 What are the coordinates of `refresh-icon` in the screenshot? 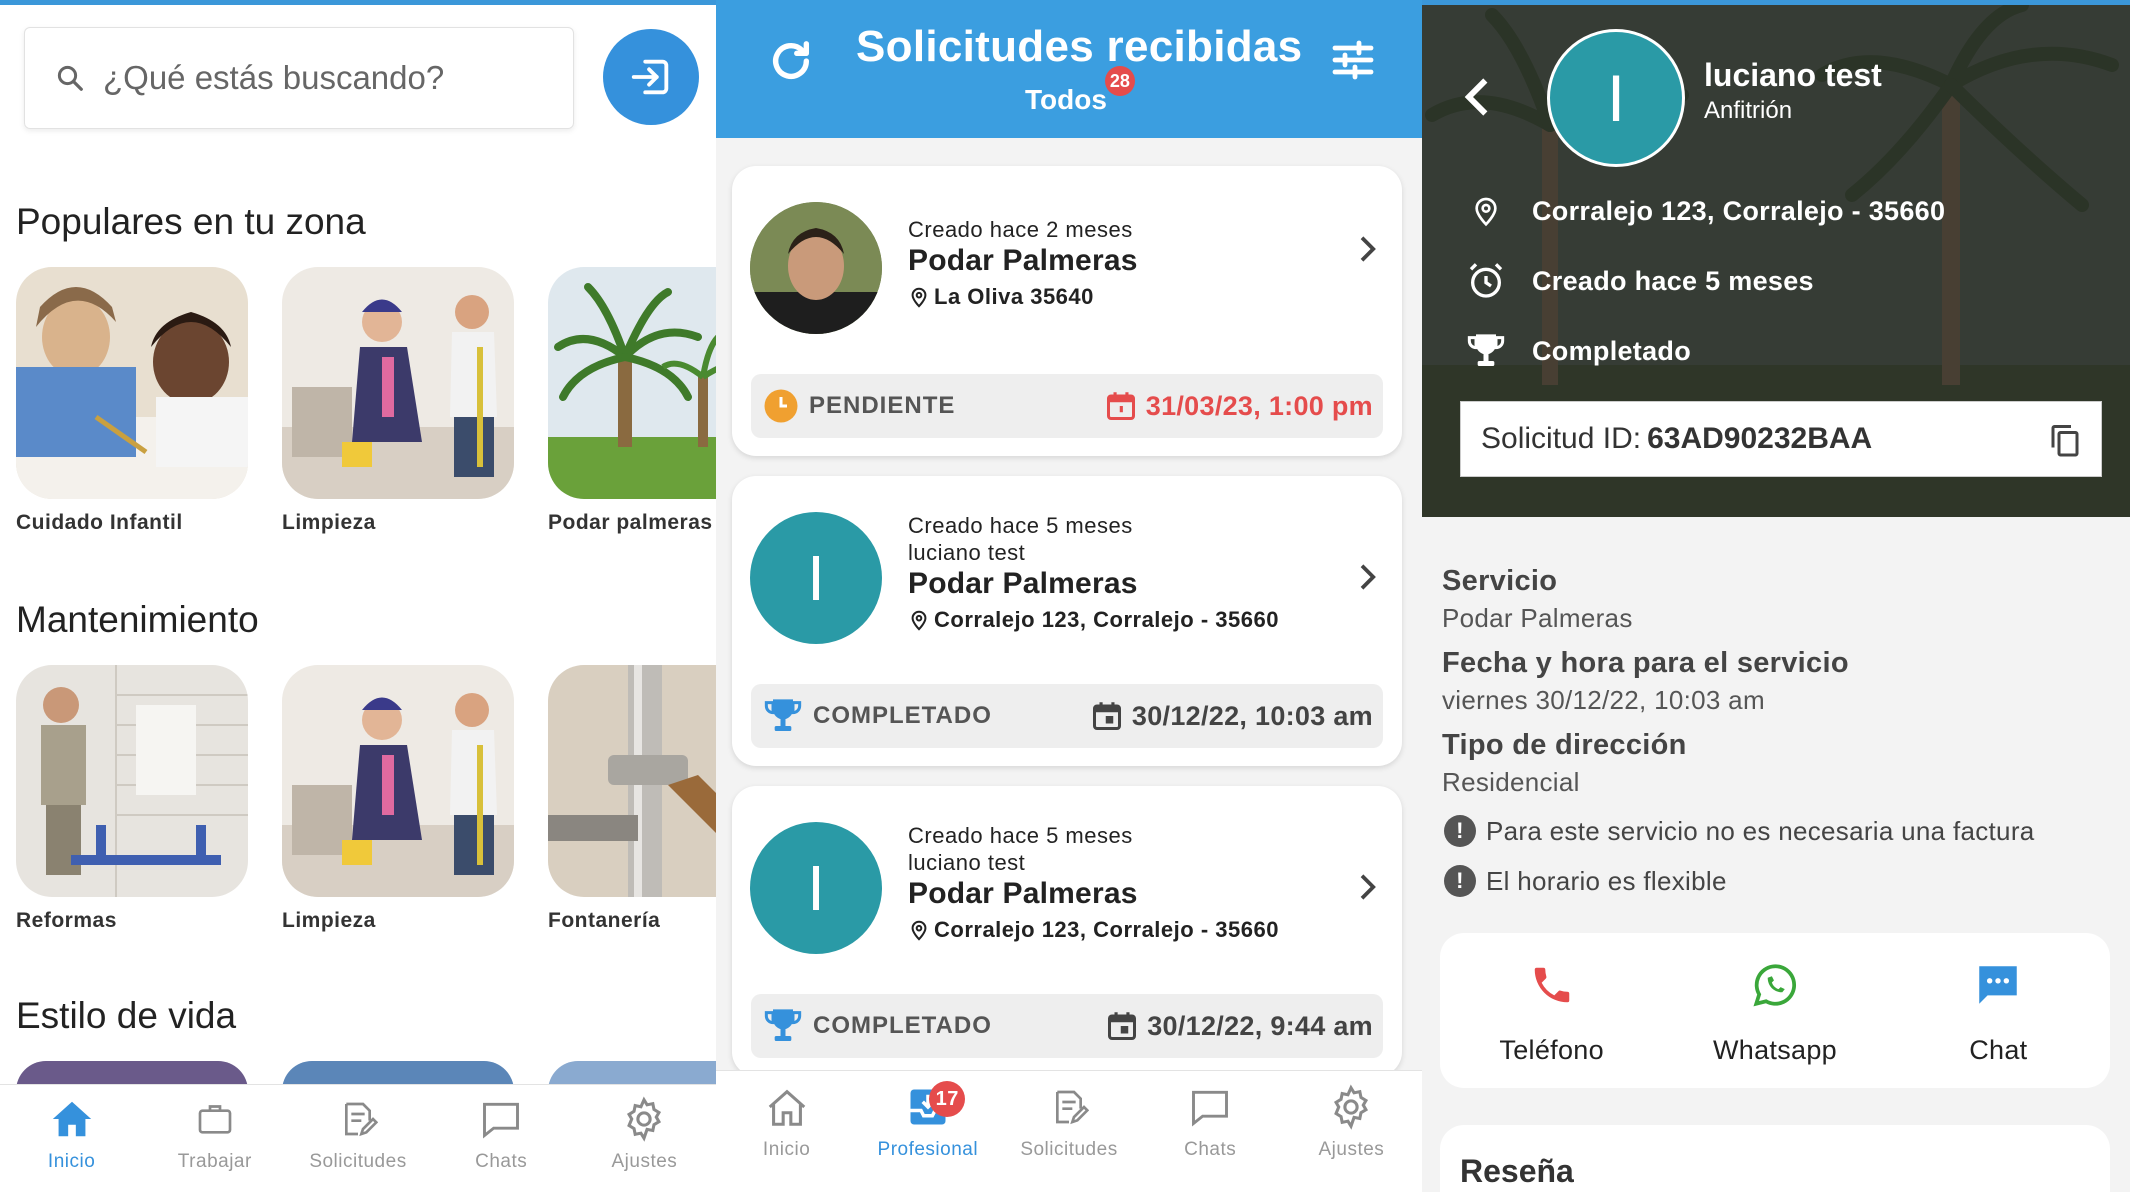 It's located at (791, 61).